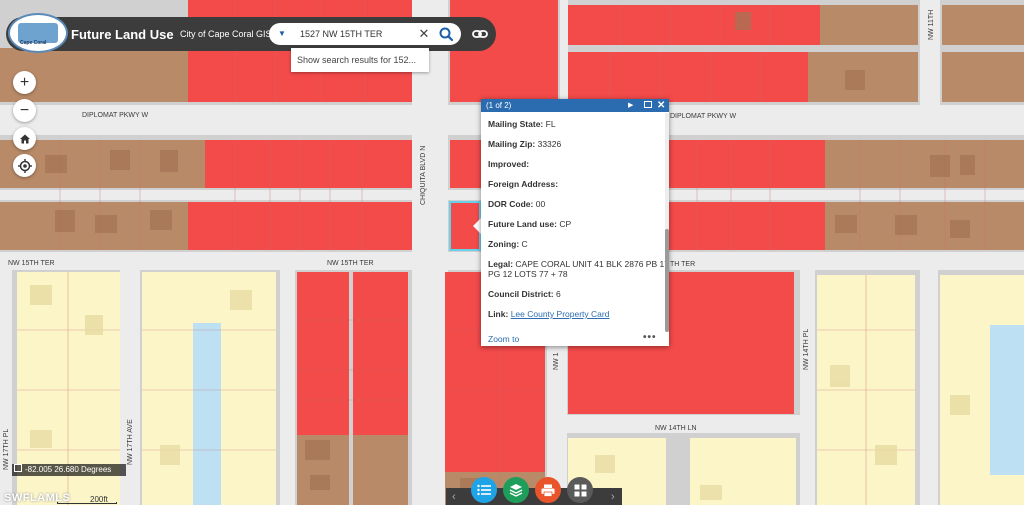 The height and width of the screenshot is (505, 1024). I want to click on field-improved: Improved:, so click(508, 164).